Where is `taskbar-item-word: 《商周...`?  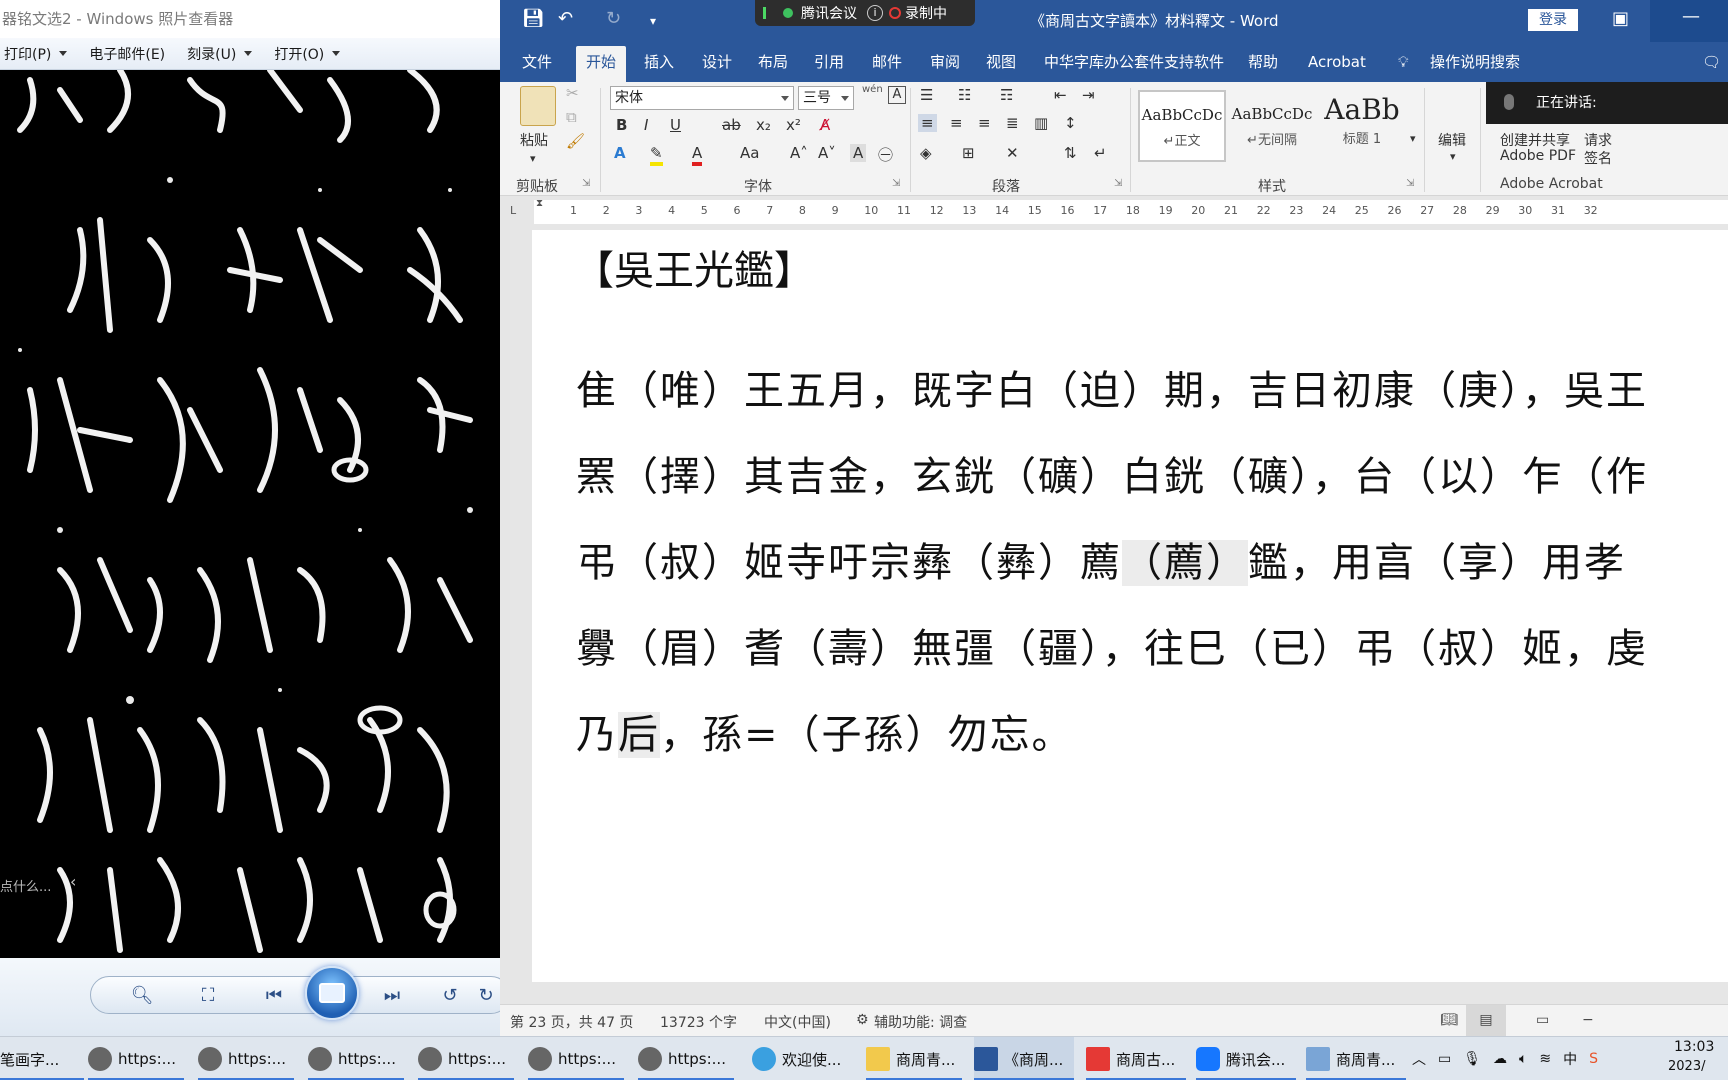 taskbar-item-word: 《商周... is located at coordinates (1024, 1058).